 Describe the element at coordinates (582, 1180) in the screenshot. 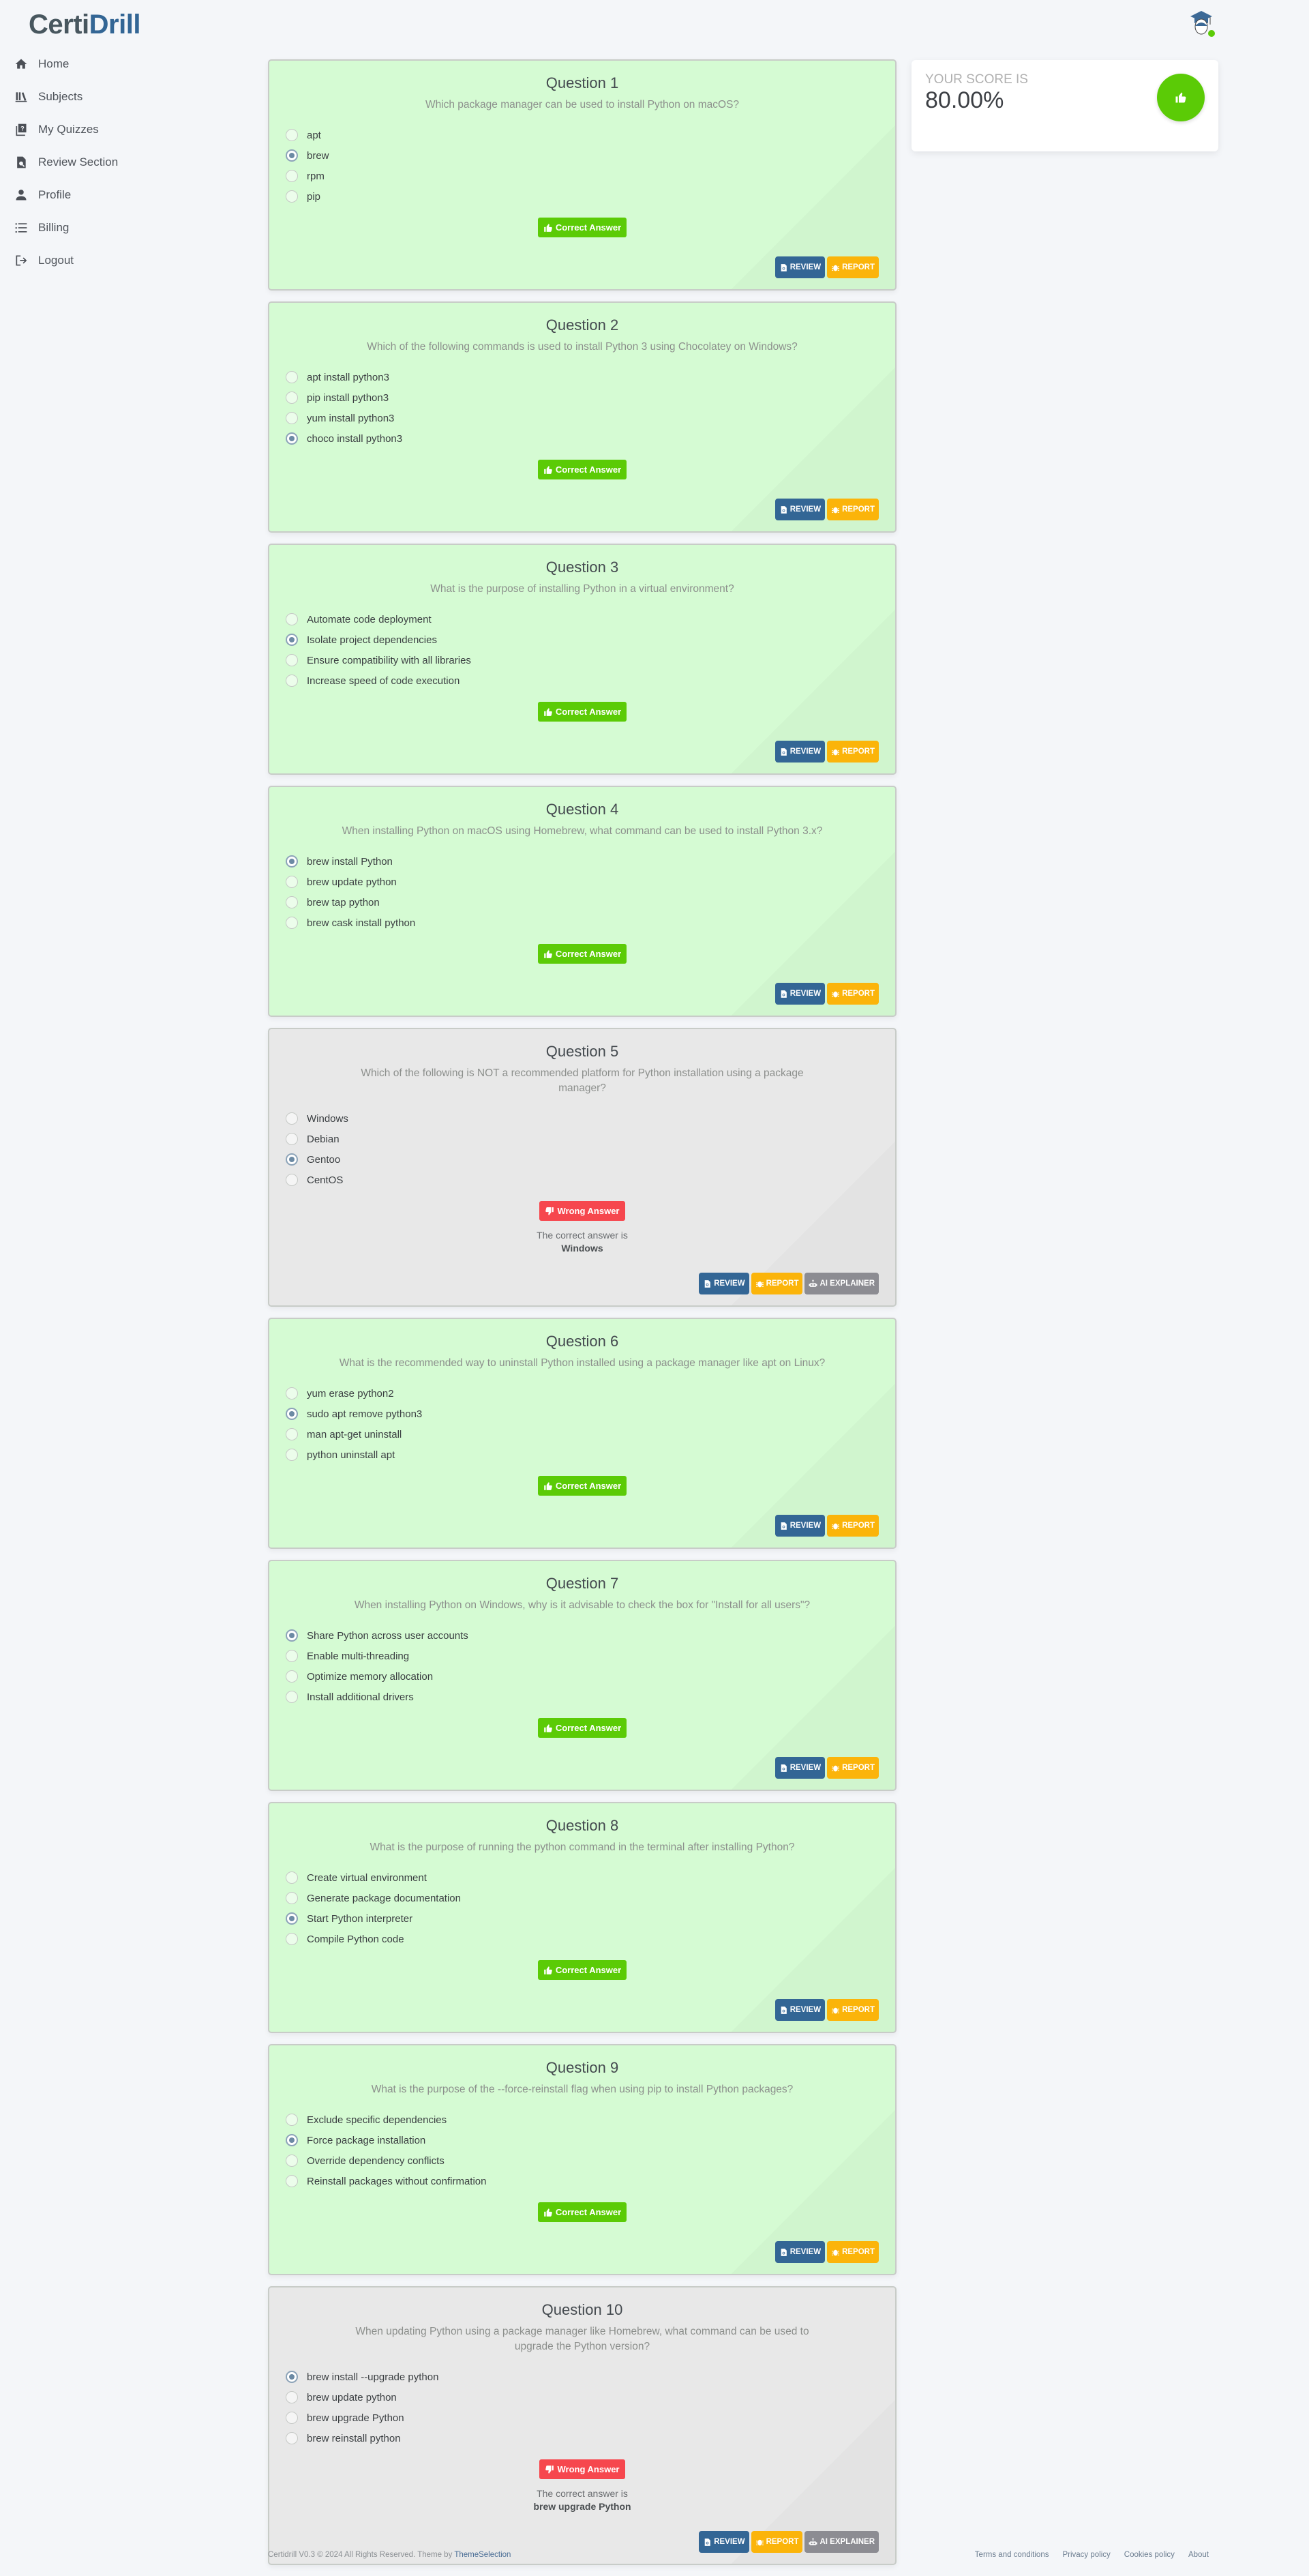

I see `answer-option: CentOS` at that location.